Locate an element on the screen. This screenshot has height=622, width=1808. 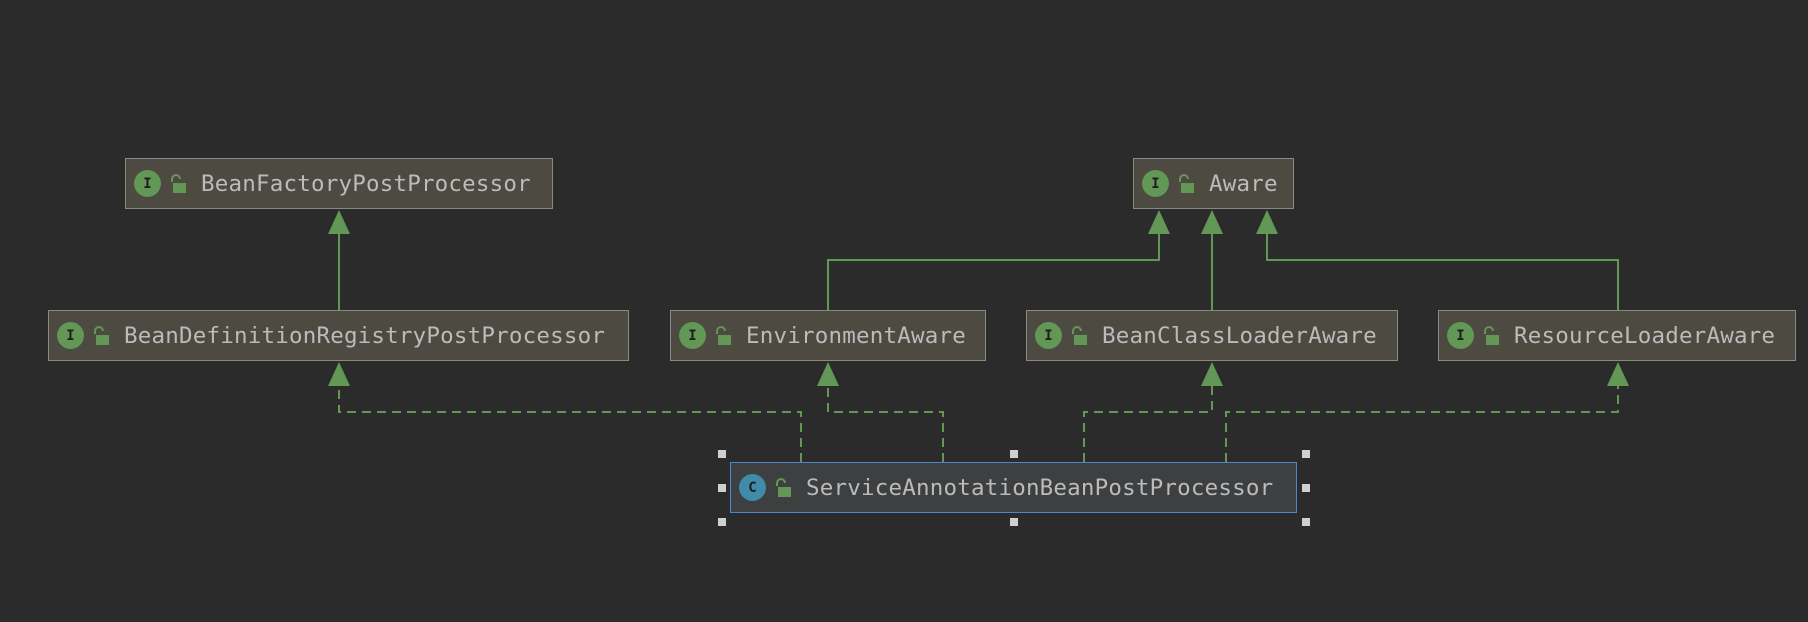
edge-service-to-classloader-left is located at coordinates (1148, 422).